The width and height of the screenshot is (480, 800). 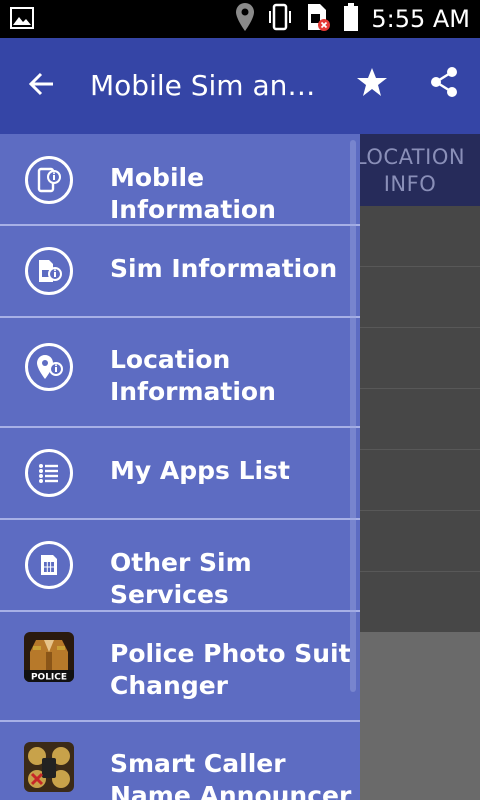 What do you see at coordinates (49, 473) in the screenshot?
I see `list-icon` at bounding box center [49, 473].